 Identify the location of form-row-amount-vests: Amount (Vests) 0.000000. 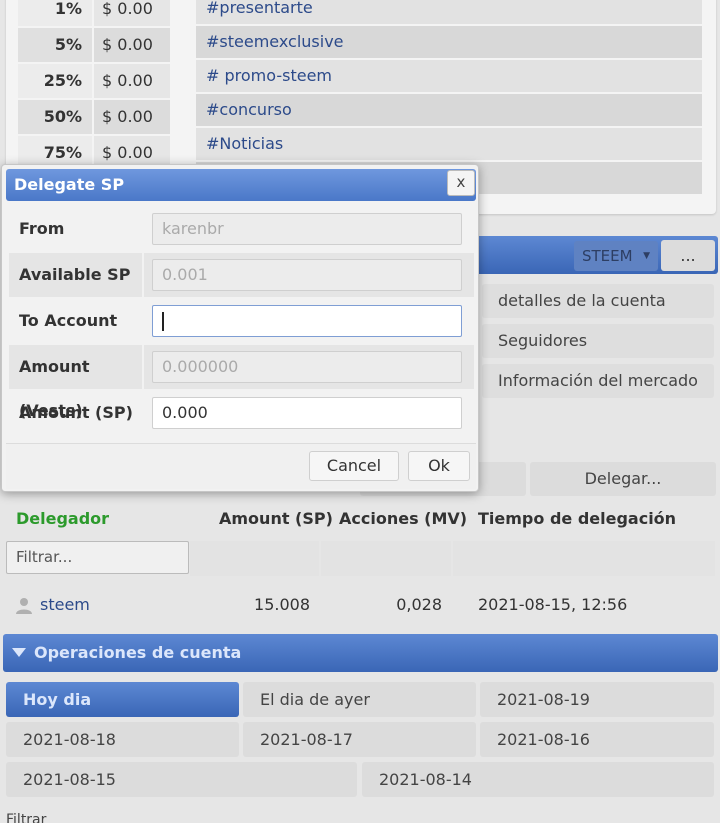
(241, 382).